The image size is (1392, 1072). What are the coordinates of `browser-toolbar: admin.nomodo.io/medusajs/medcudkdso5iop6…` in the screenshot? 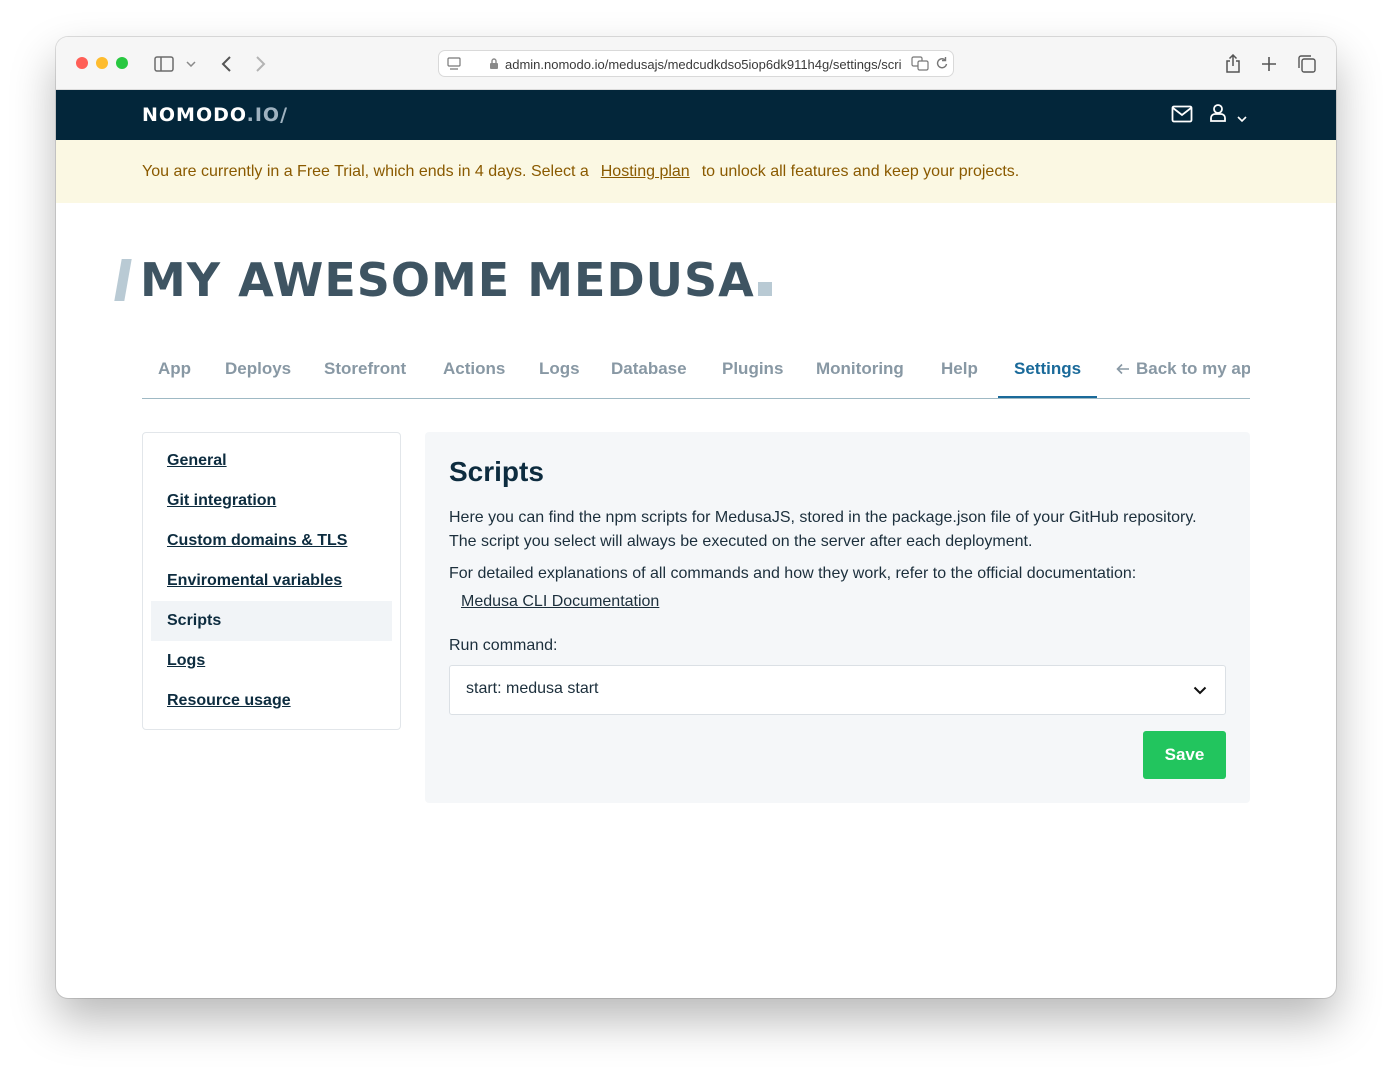 It's located at (696, 63).